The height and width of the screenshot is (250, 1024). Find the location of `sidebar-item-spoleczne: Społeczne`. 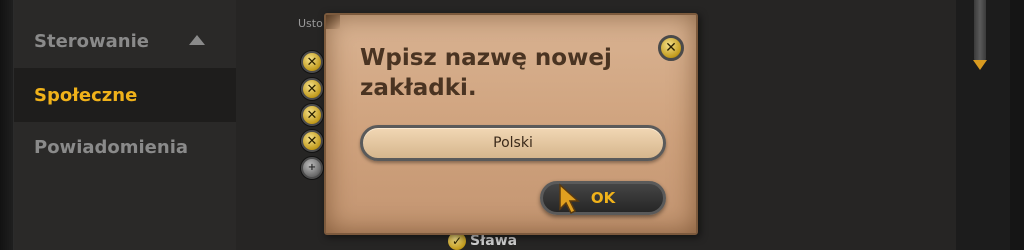

sidebar-item-spoleczne: Społeczne is located at coordinates (125, 95).